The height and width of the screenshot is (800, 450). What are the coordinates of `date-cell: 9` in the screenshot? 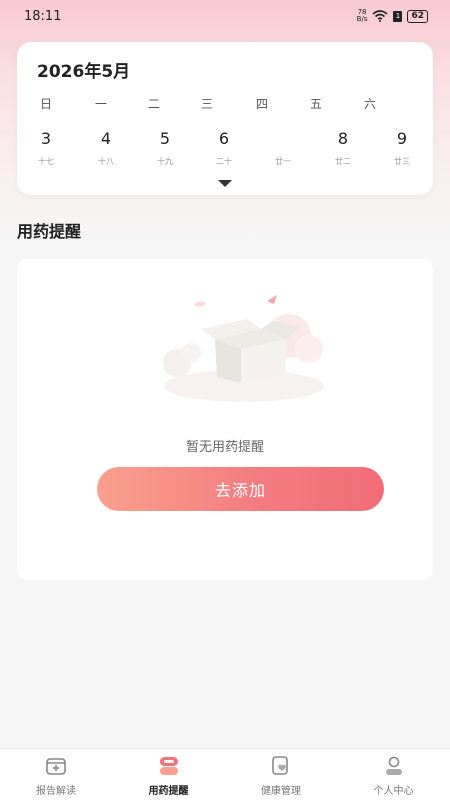 It's located at (402, 139).